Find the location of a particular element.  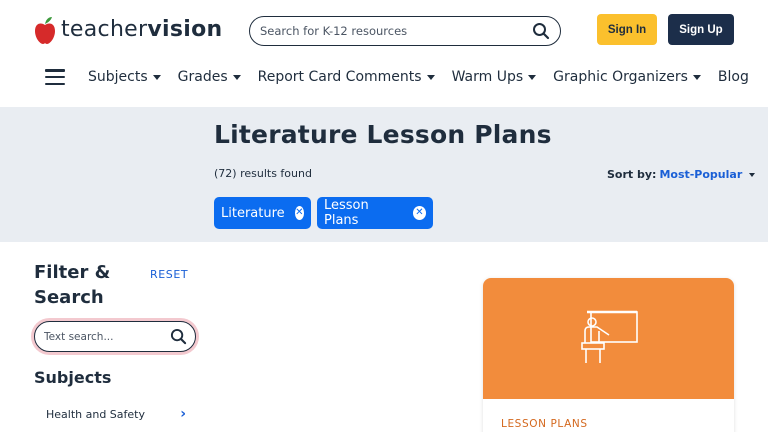

nav-label: Grades is located at coordinates (202, 77).